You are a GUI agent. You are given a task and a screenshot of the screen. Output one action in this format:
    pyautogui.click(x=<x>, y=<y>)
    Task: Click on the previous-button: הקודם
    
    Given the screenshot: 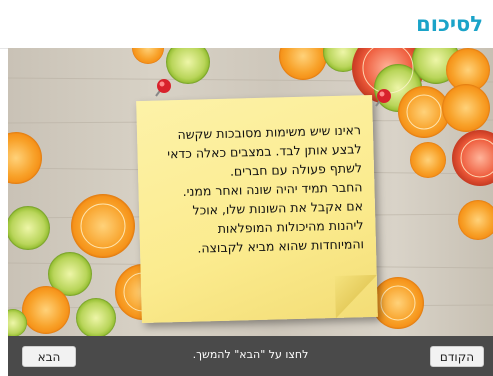 What is the action you would take?
    pyautogui.click(x=457, y=356)
    